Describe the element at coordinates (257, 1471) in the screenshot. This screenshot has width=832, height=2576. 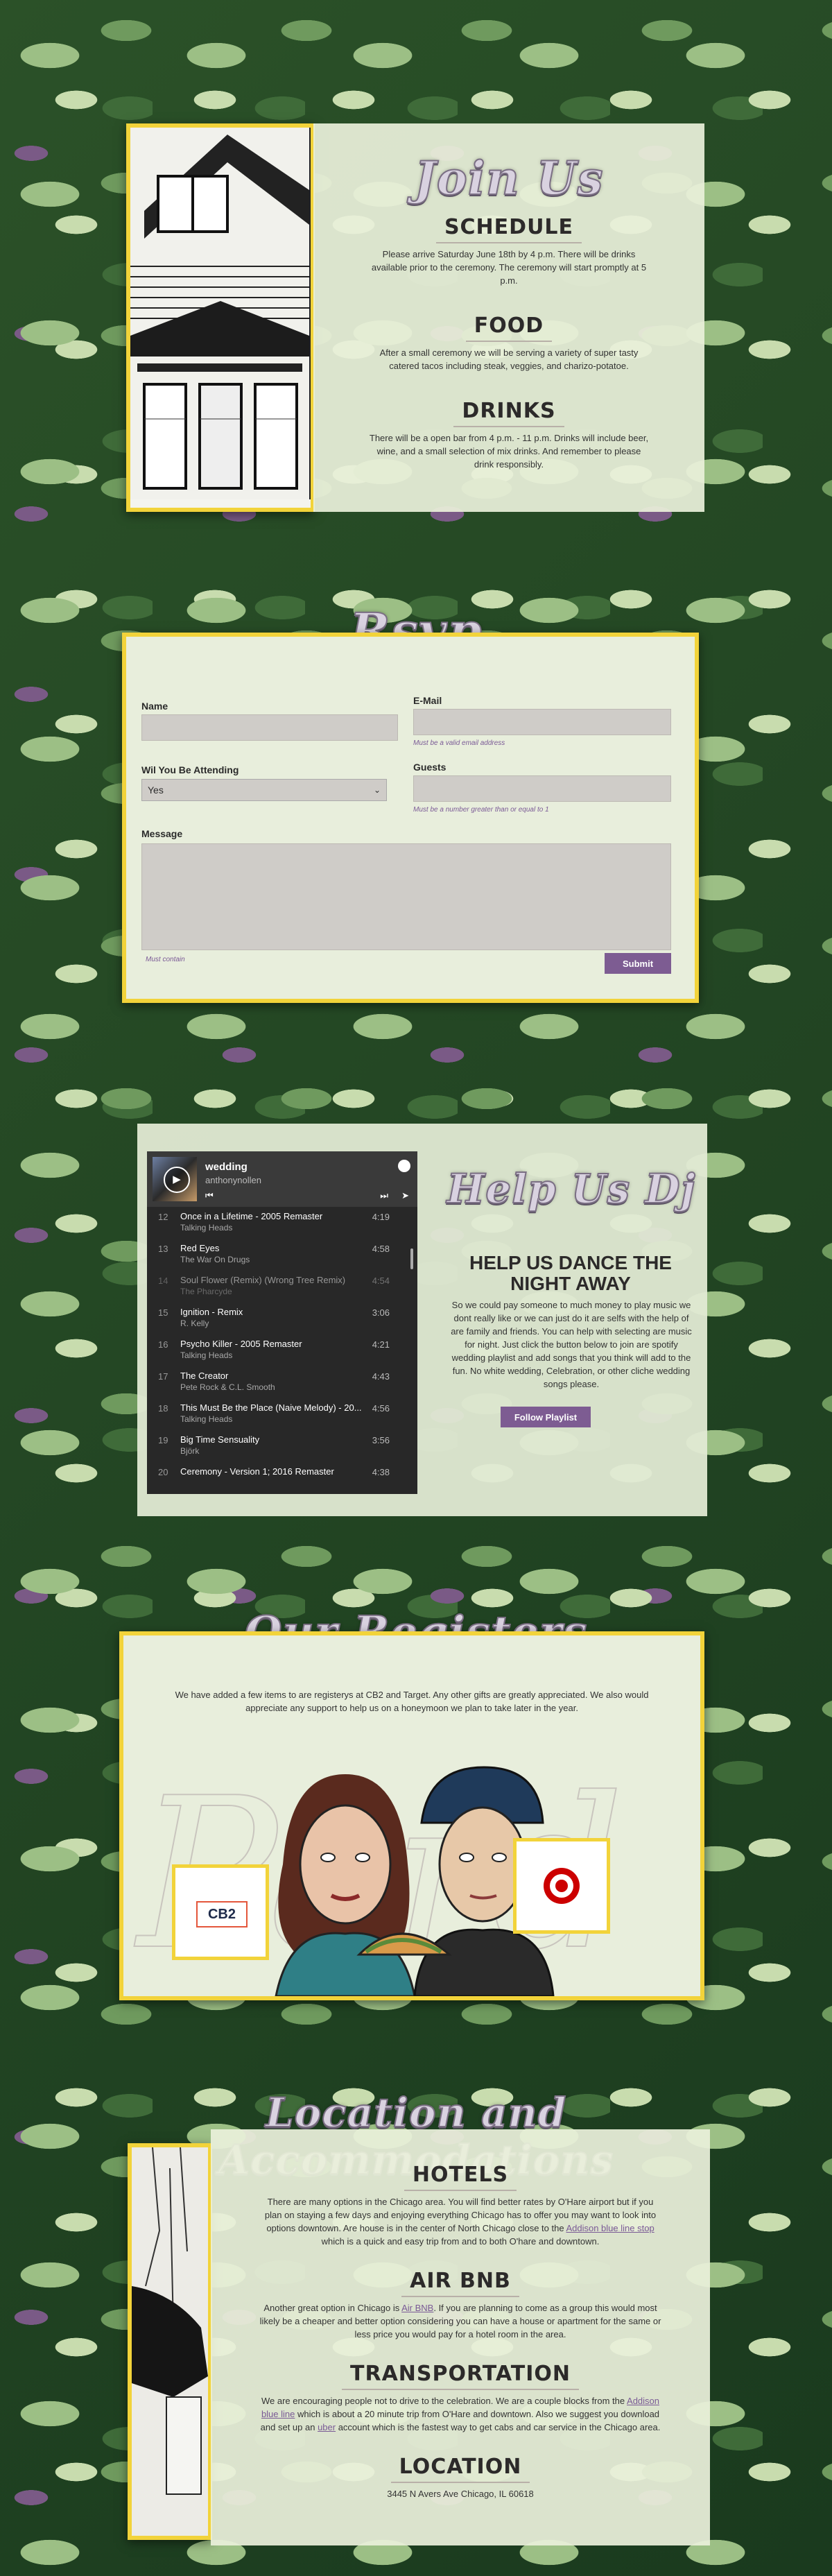
I see `track-title: Ceremony - Version 1; 2016 Remaster` at that location.